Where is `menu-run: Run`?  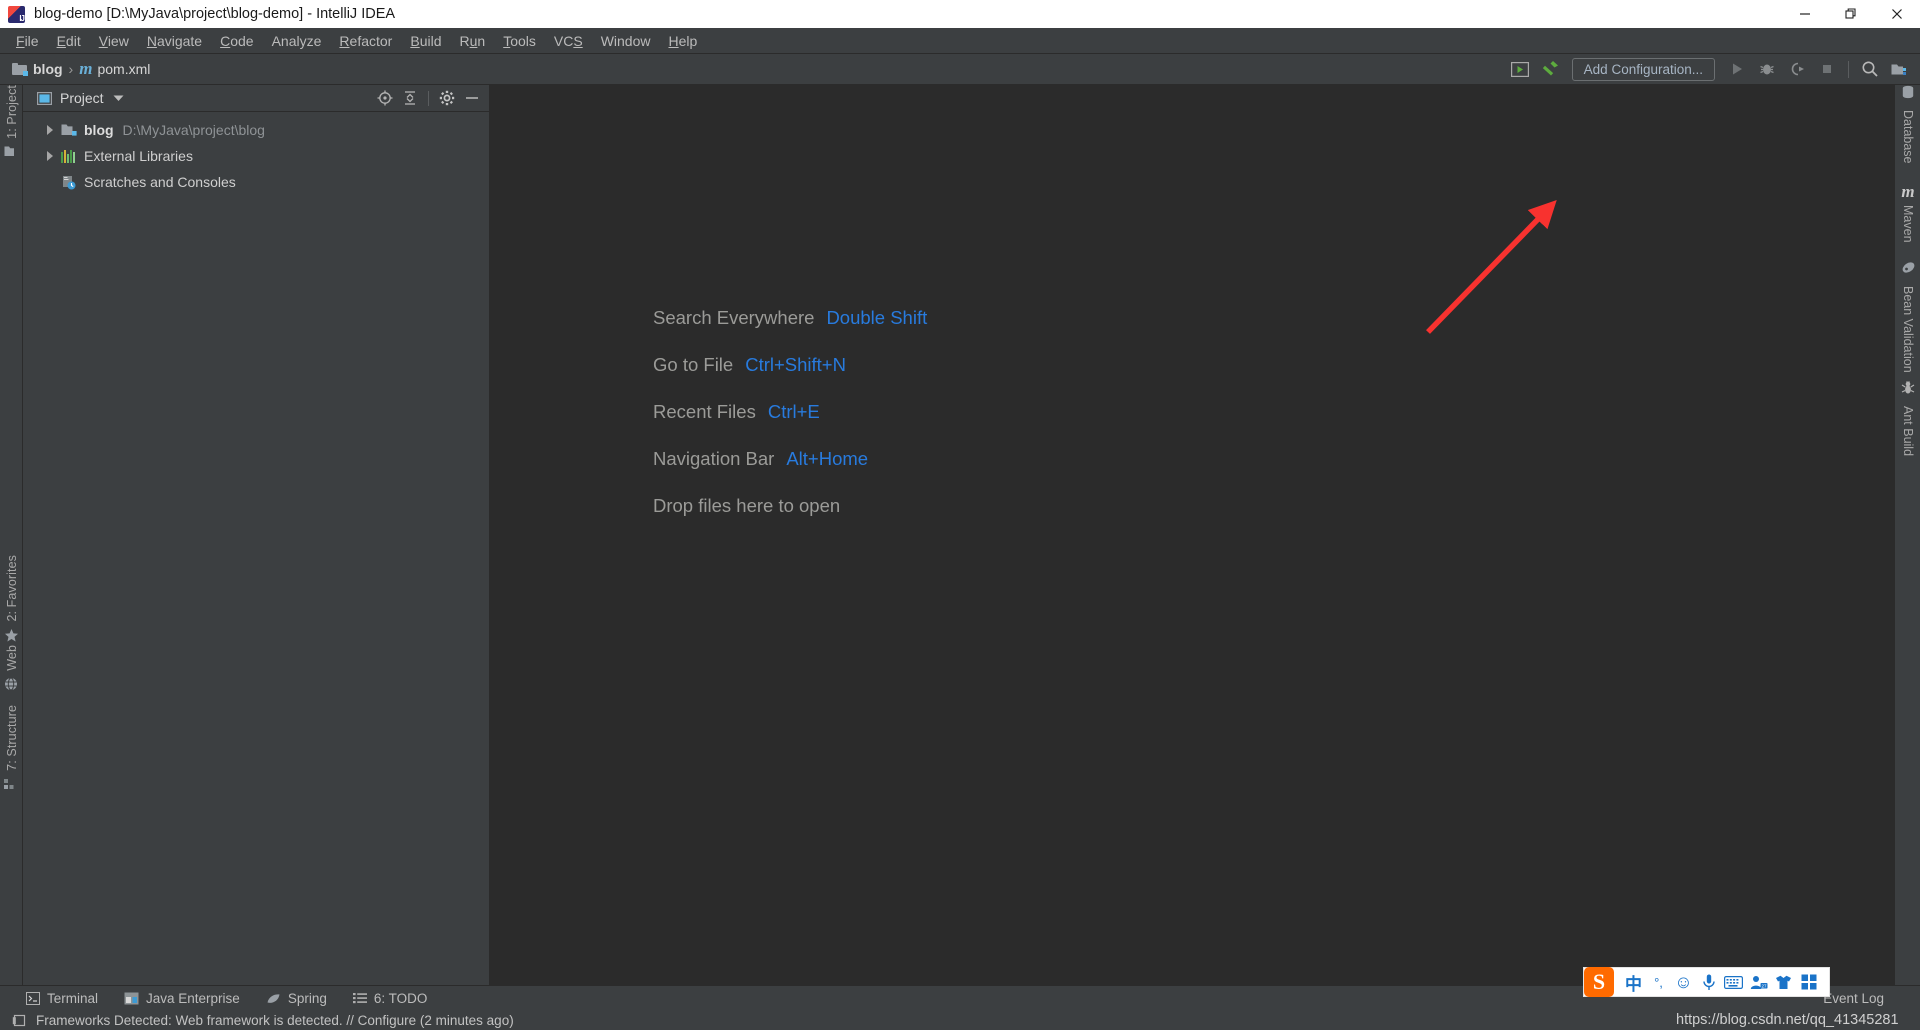
menu-run: Run is located at coordinates (472, 41).